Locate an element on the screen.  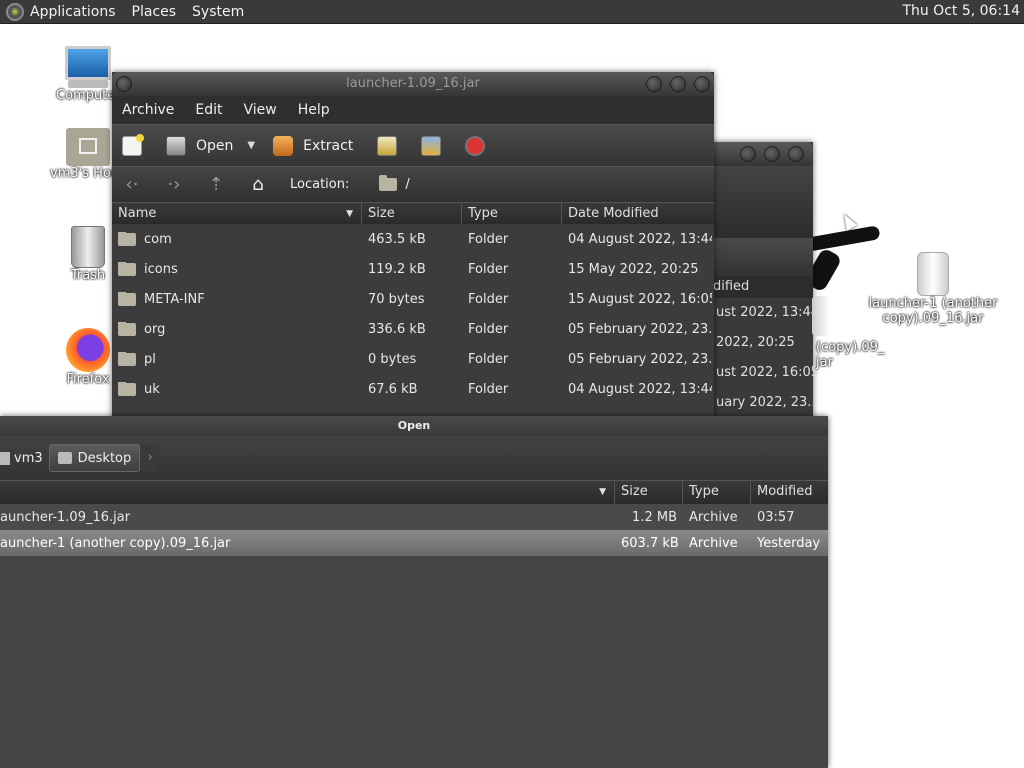
toolbar is located at coordinates (756, 202).